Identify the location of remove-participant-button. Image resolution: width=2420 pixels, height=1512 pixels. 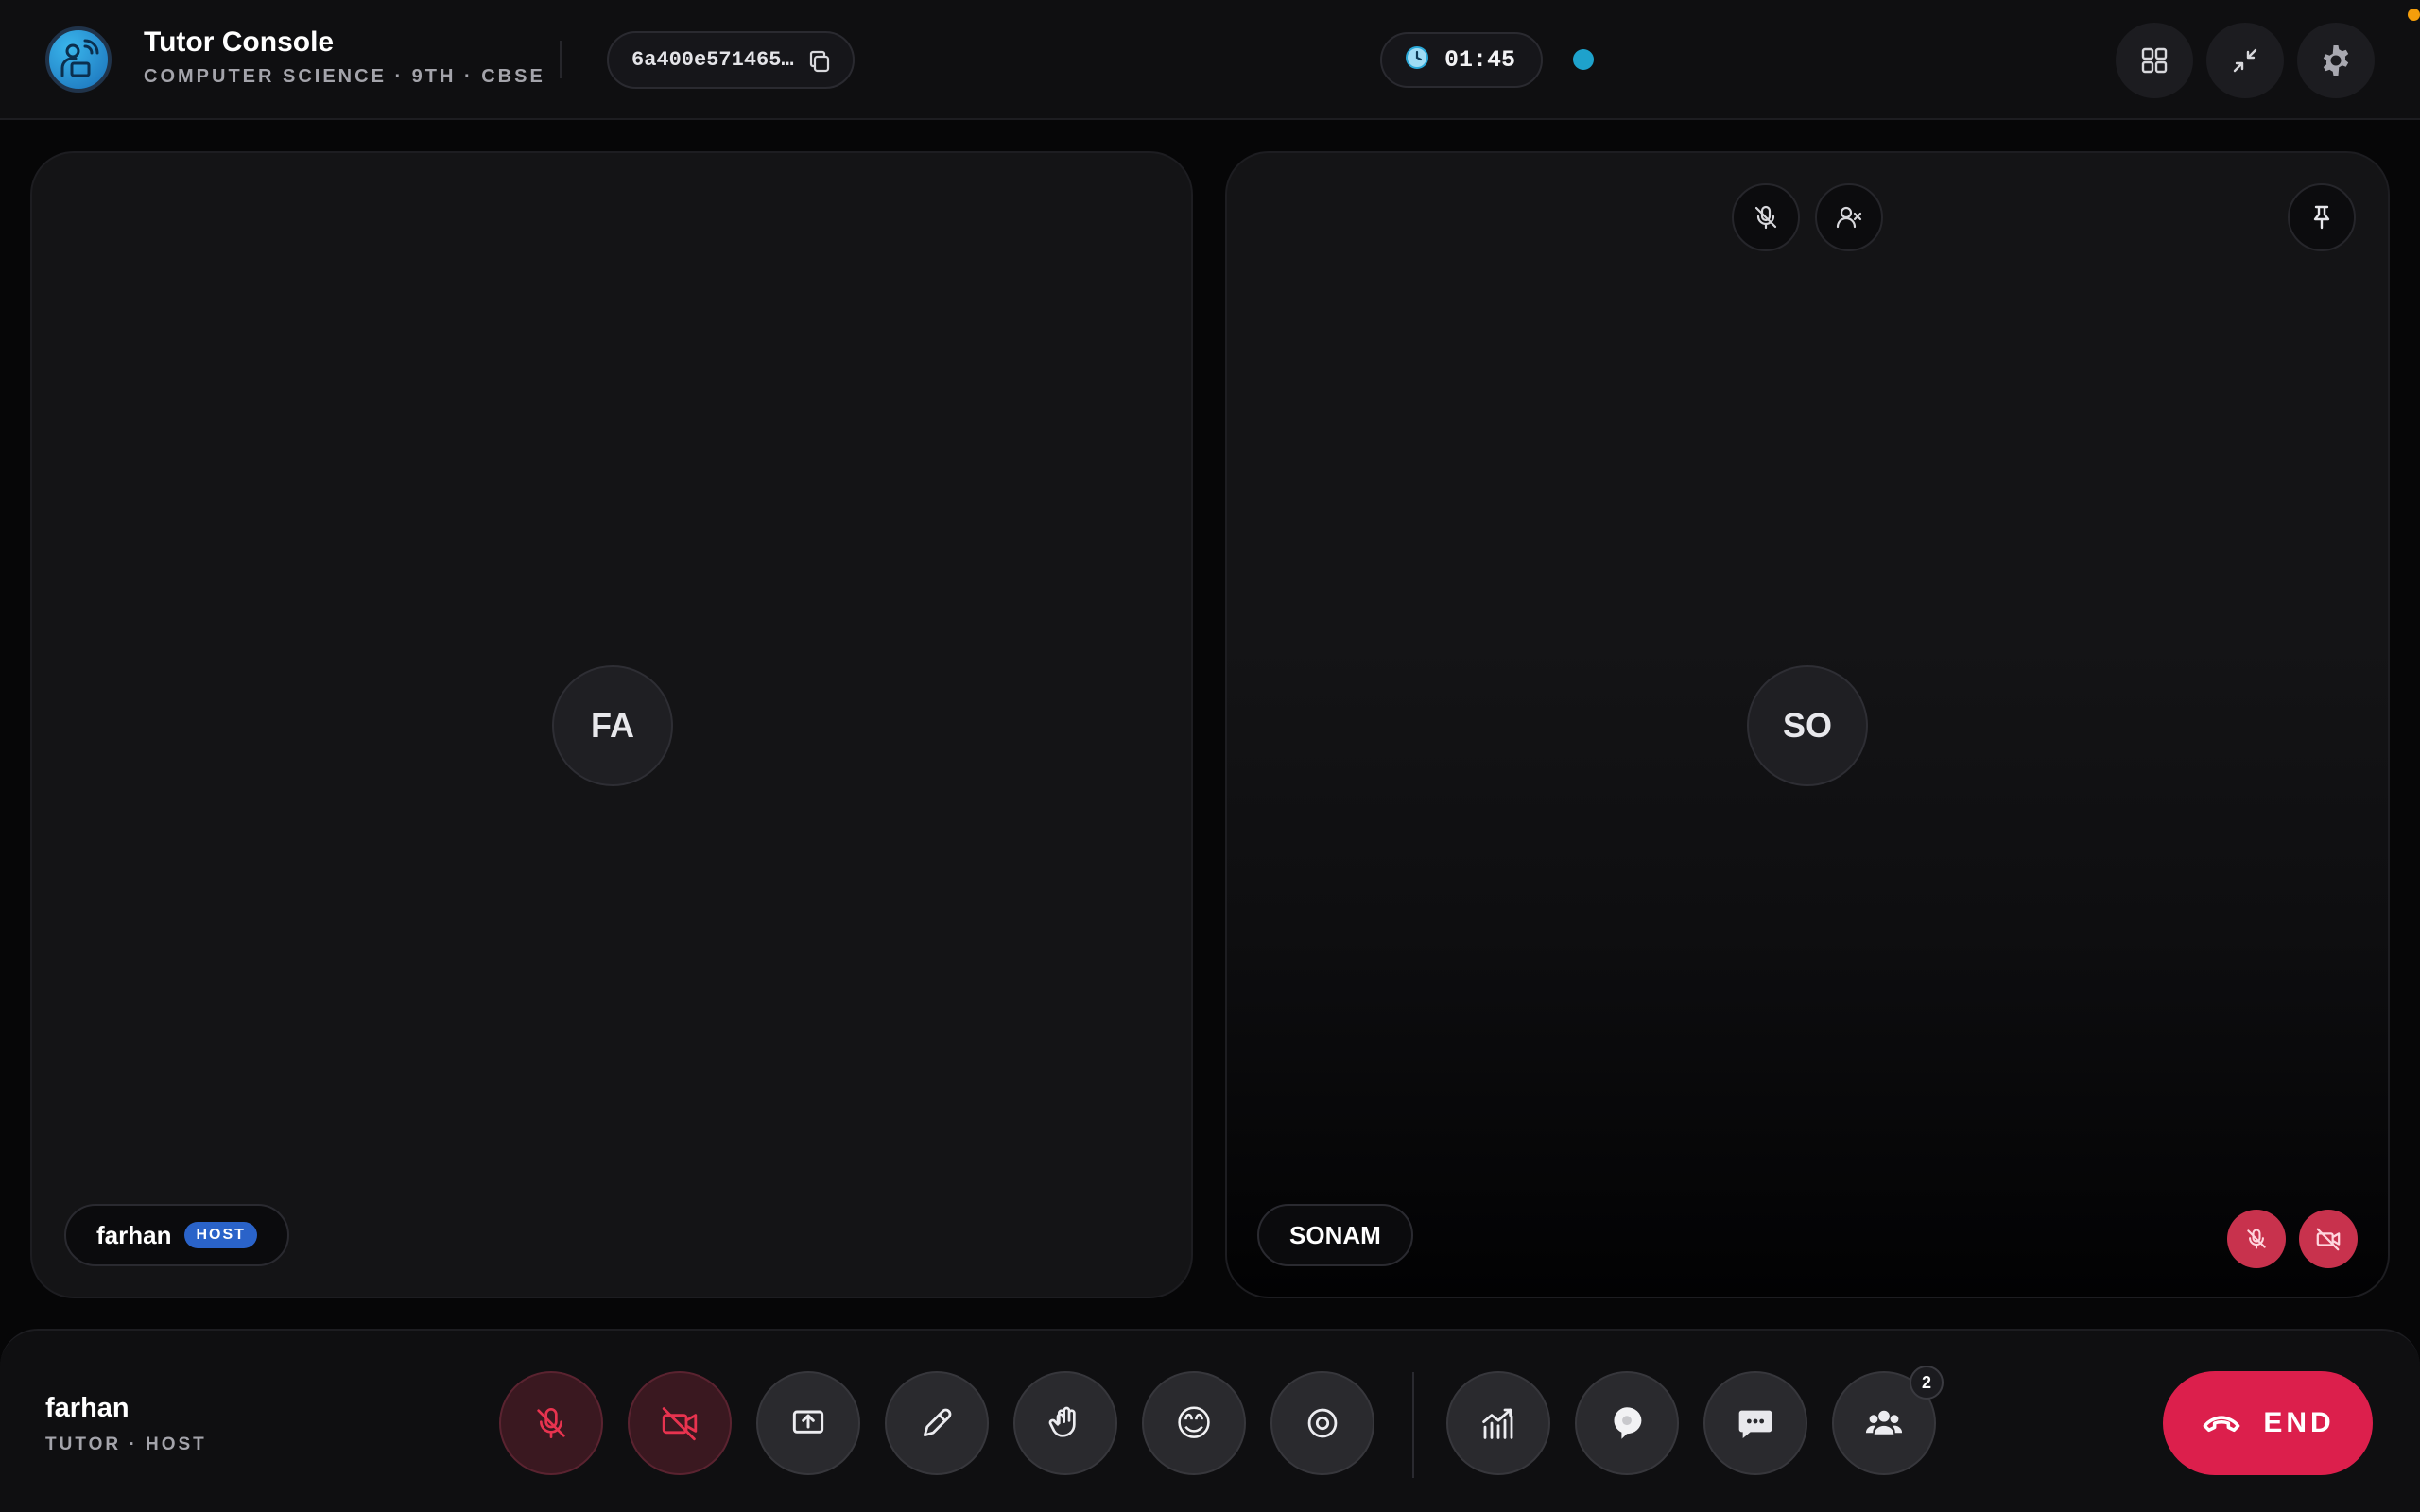
(1849, 217).